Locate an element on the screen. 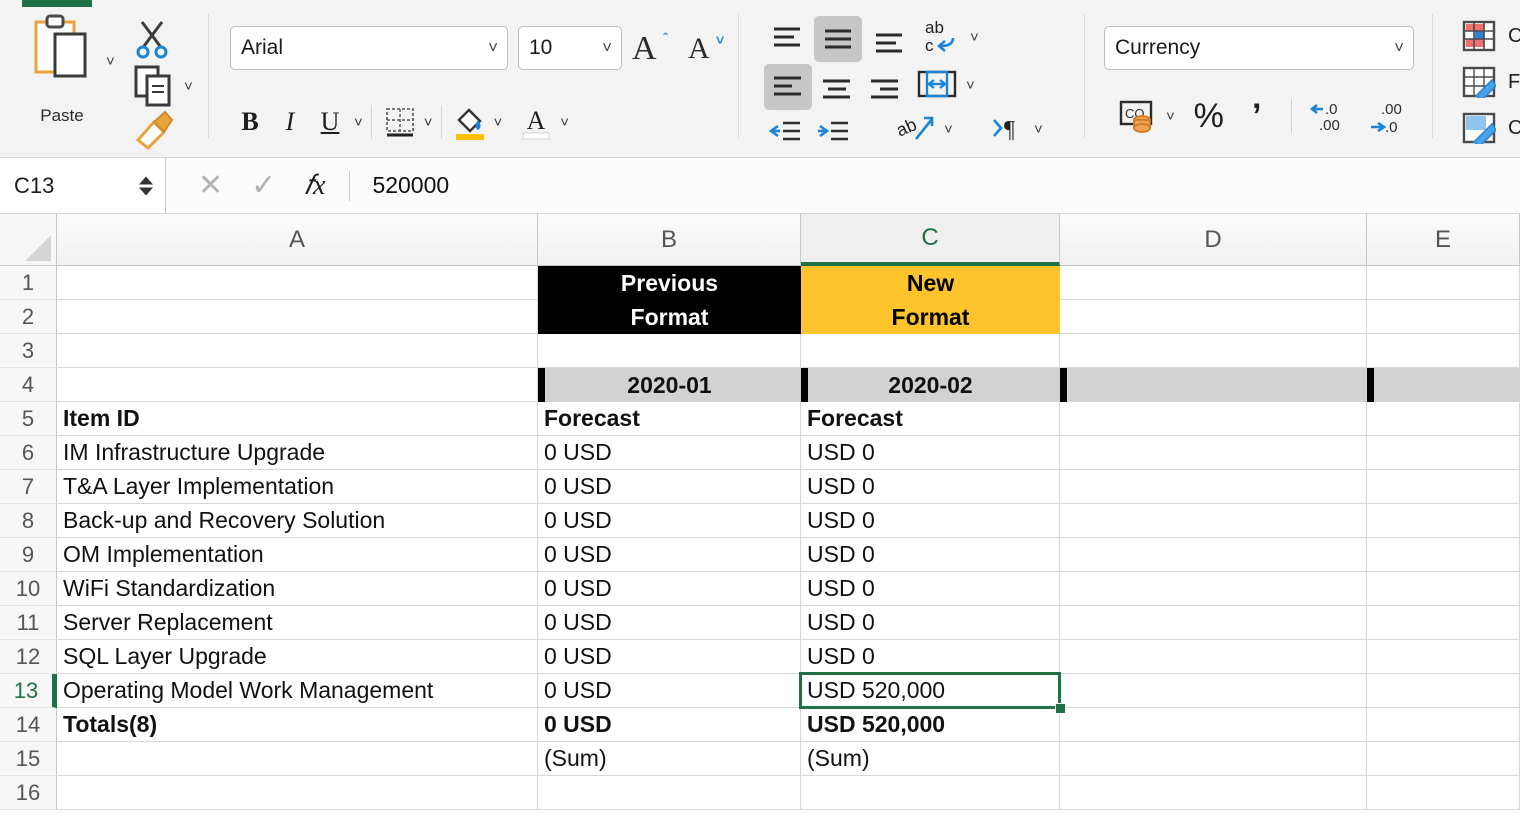  cell-a6: IM Infrastructure Upgrade is located at coordinates (297, 453).